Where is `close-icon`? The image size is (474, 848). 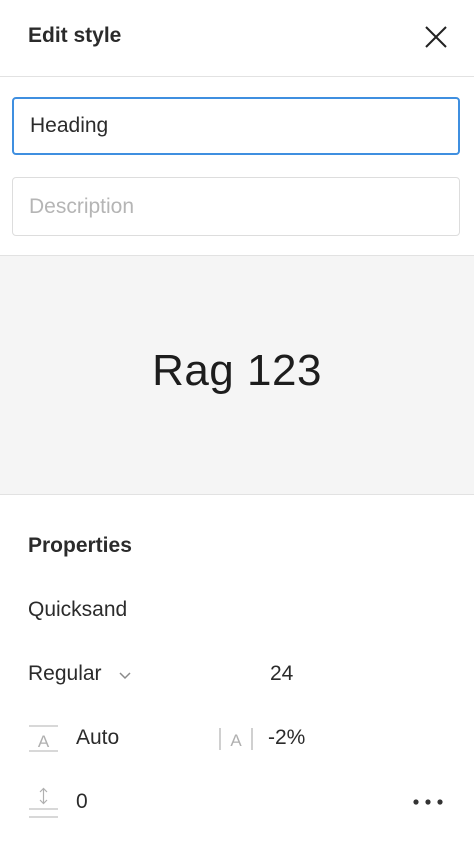 close-icon is located at coordinates (436, 37).